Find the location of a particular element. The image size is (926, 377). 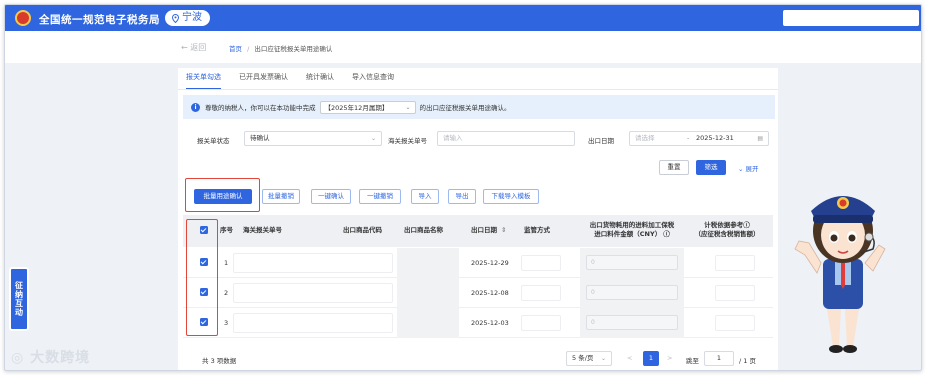

col-customs-no: 海关报关单号 is located at coordinates (262, 230).